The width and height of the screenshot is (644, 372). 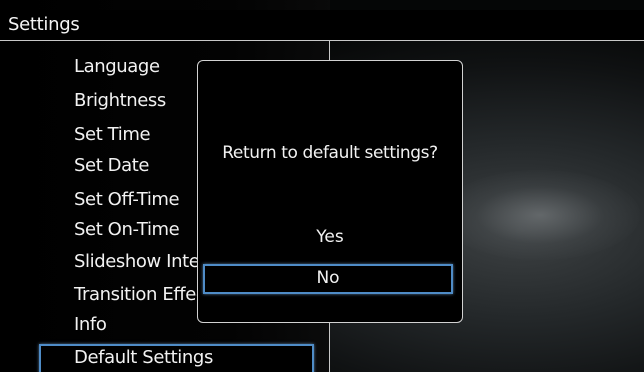 What do you see at coordinates (328, 279) in the screenshot?
I see `no-button: No` at bounding box center [328, 279].